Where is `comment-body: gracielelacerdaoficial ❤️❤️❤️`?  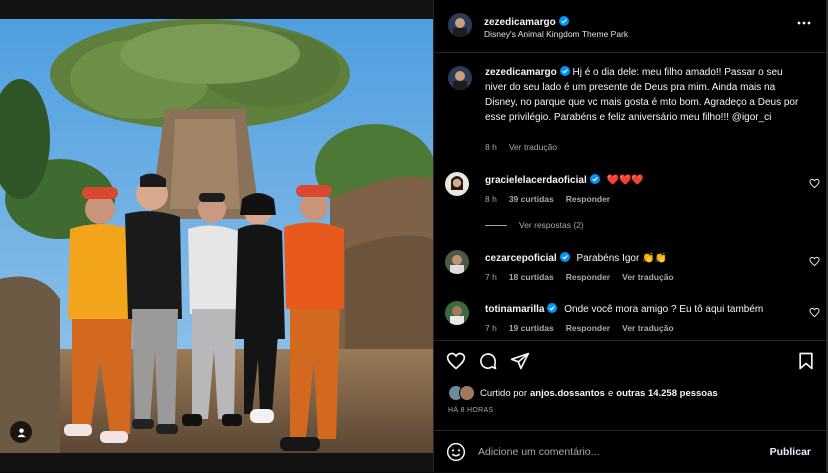
comment-body: gracielelacerdaoficial ❤️❤️❤️ is located at coordinates (564, 180).